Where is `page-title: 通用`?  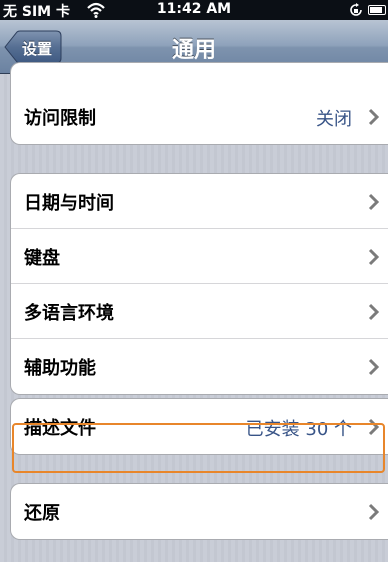
page-title: 通用 is located at coordinates (193, 50).